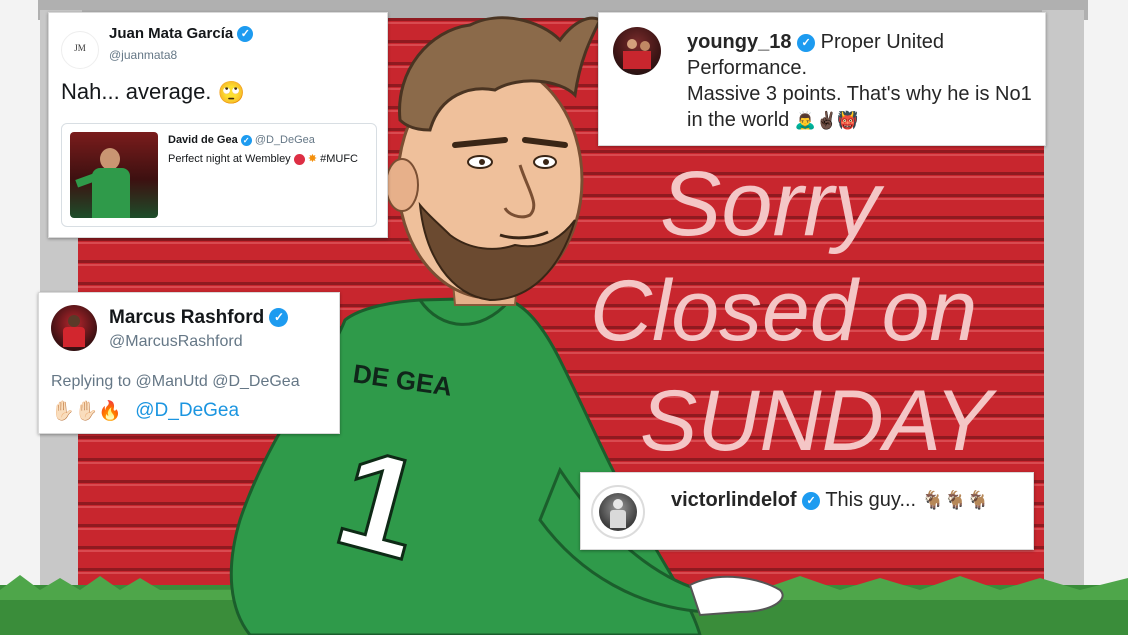 The height and width of the screenshot is (635, 1128). I want to click on instagram-comment-lindelof: victorlindelof ✓ This guy... 🐐🐐🐐, so click(807, 511).